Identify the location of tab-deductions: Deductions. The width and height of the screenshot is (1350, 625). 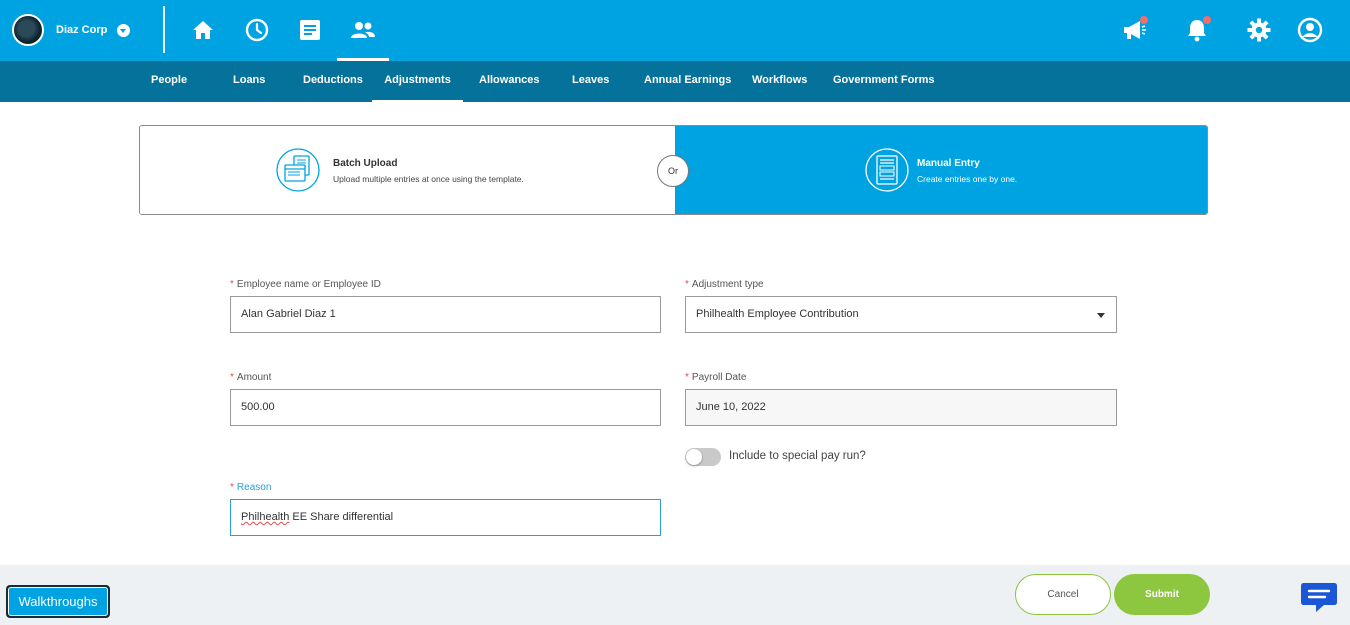
(333, 81).